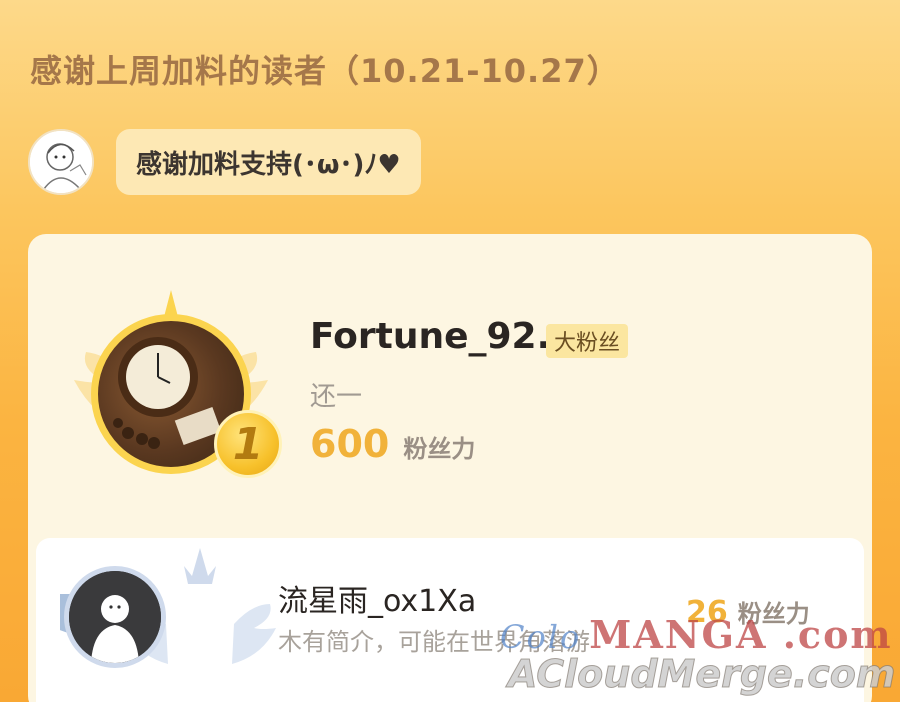  What do you see at coordinates (248, 444) in the screenshot?
I see `rank1-medal: 1` at bounding box center [248, 444].